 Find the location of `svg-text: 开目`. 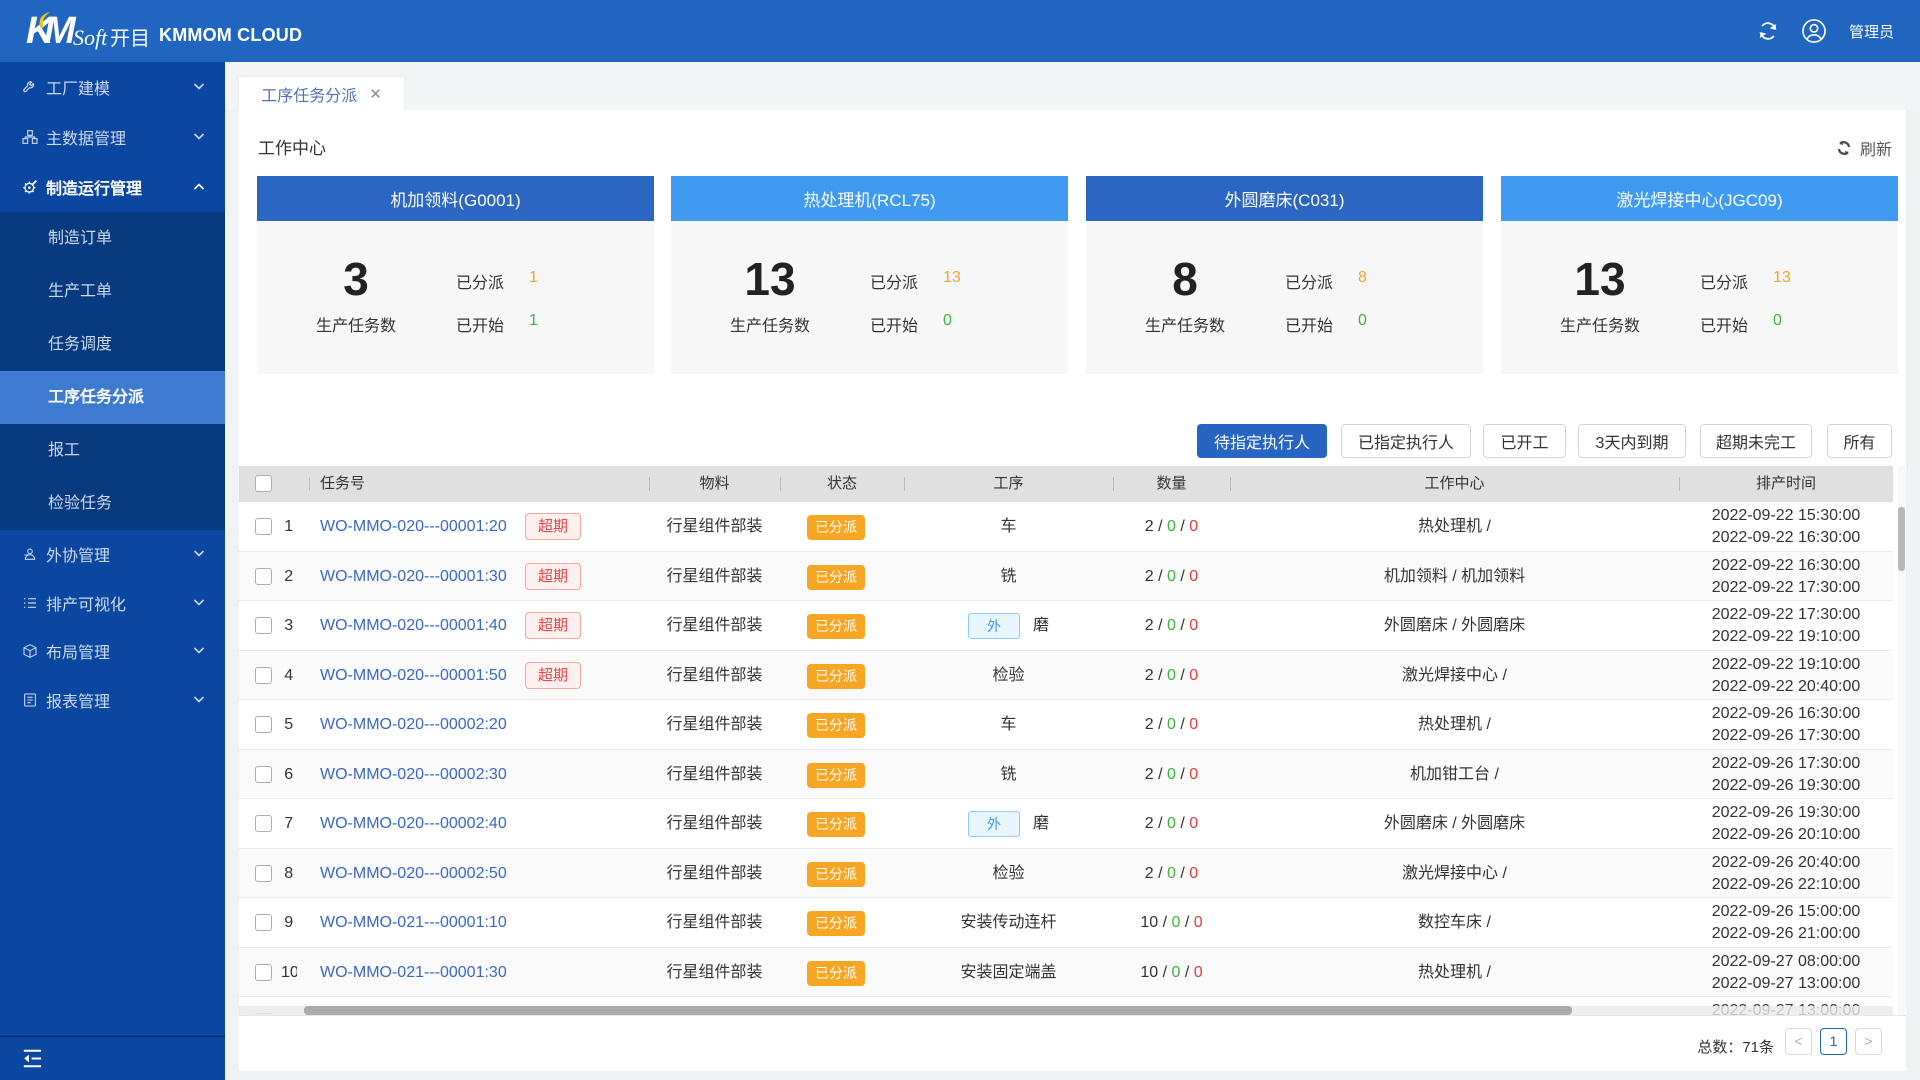

svg-text: 开目 is located at coordinates (130, 39).